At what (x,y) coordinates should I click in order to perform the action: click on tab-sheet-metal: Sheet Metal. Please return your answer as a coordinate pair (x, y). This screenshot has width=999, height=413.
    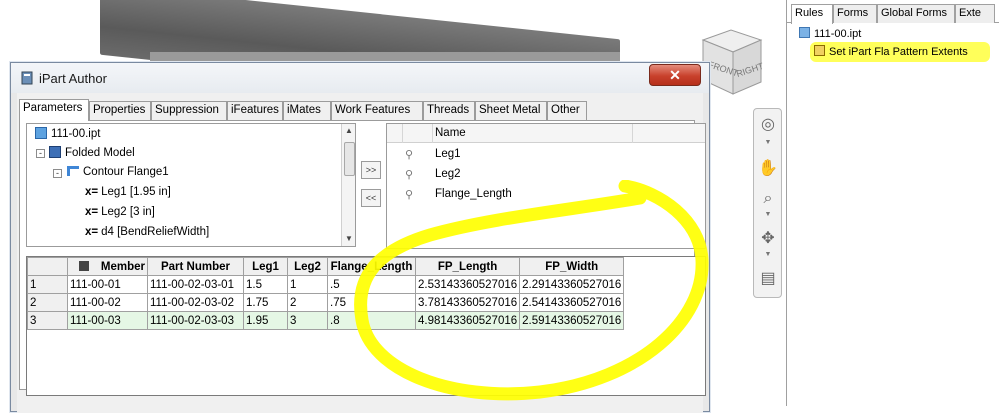
    Looking at the image, I should click on (511, 110).